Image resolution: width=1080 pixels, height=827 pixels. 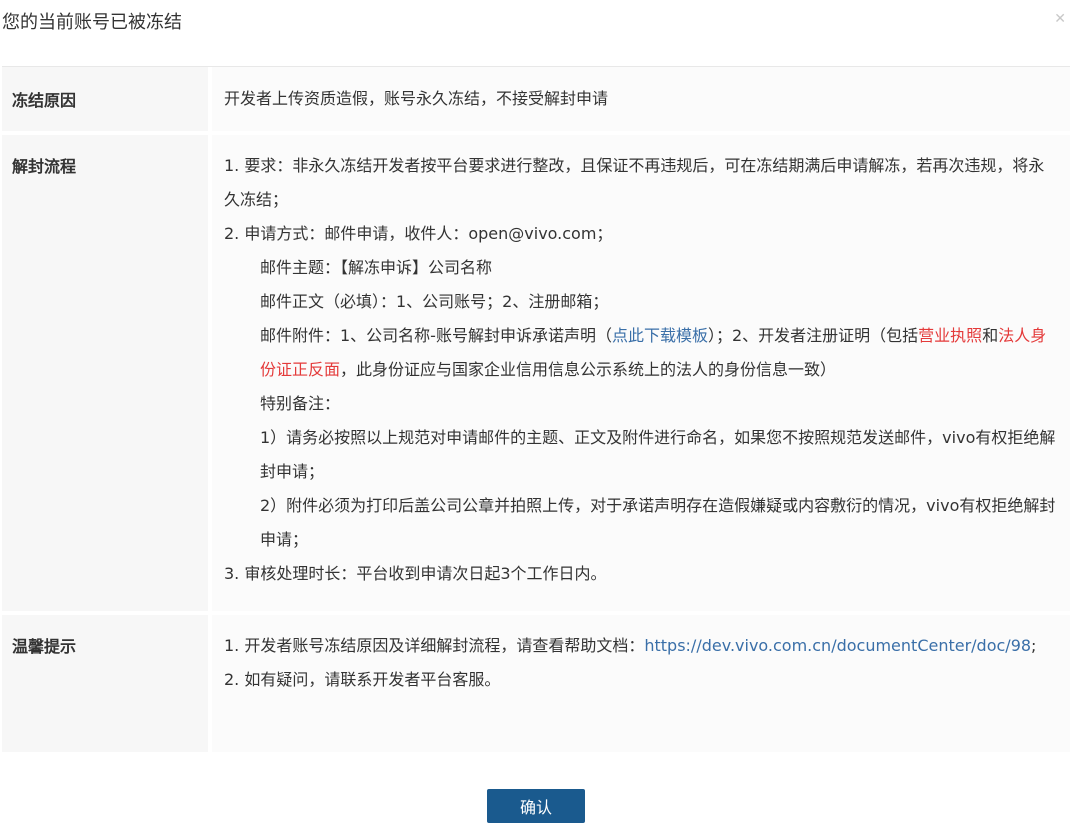 What do you see at coordinates (436, 335) in the screenshot?
I see `attachment-prefix: 邮件附件：1、公司名称-账号解封申诉承诺声明（` at bounding box center [436, 335].